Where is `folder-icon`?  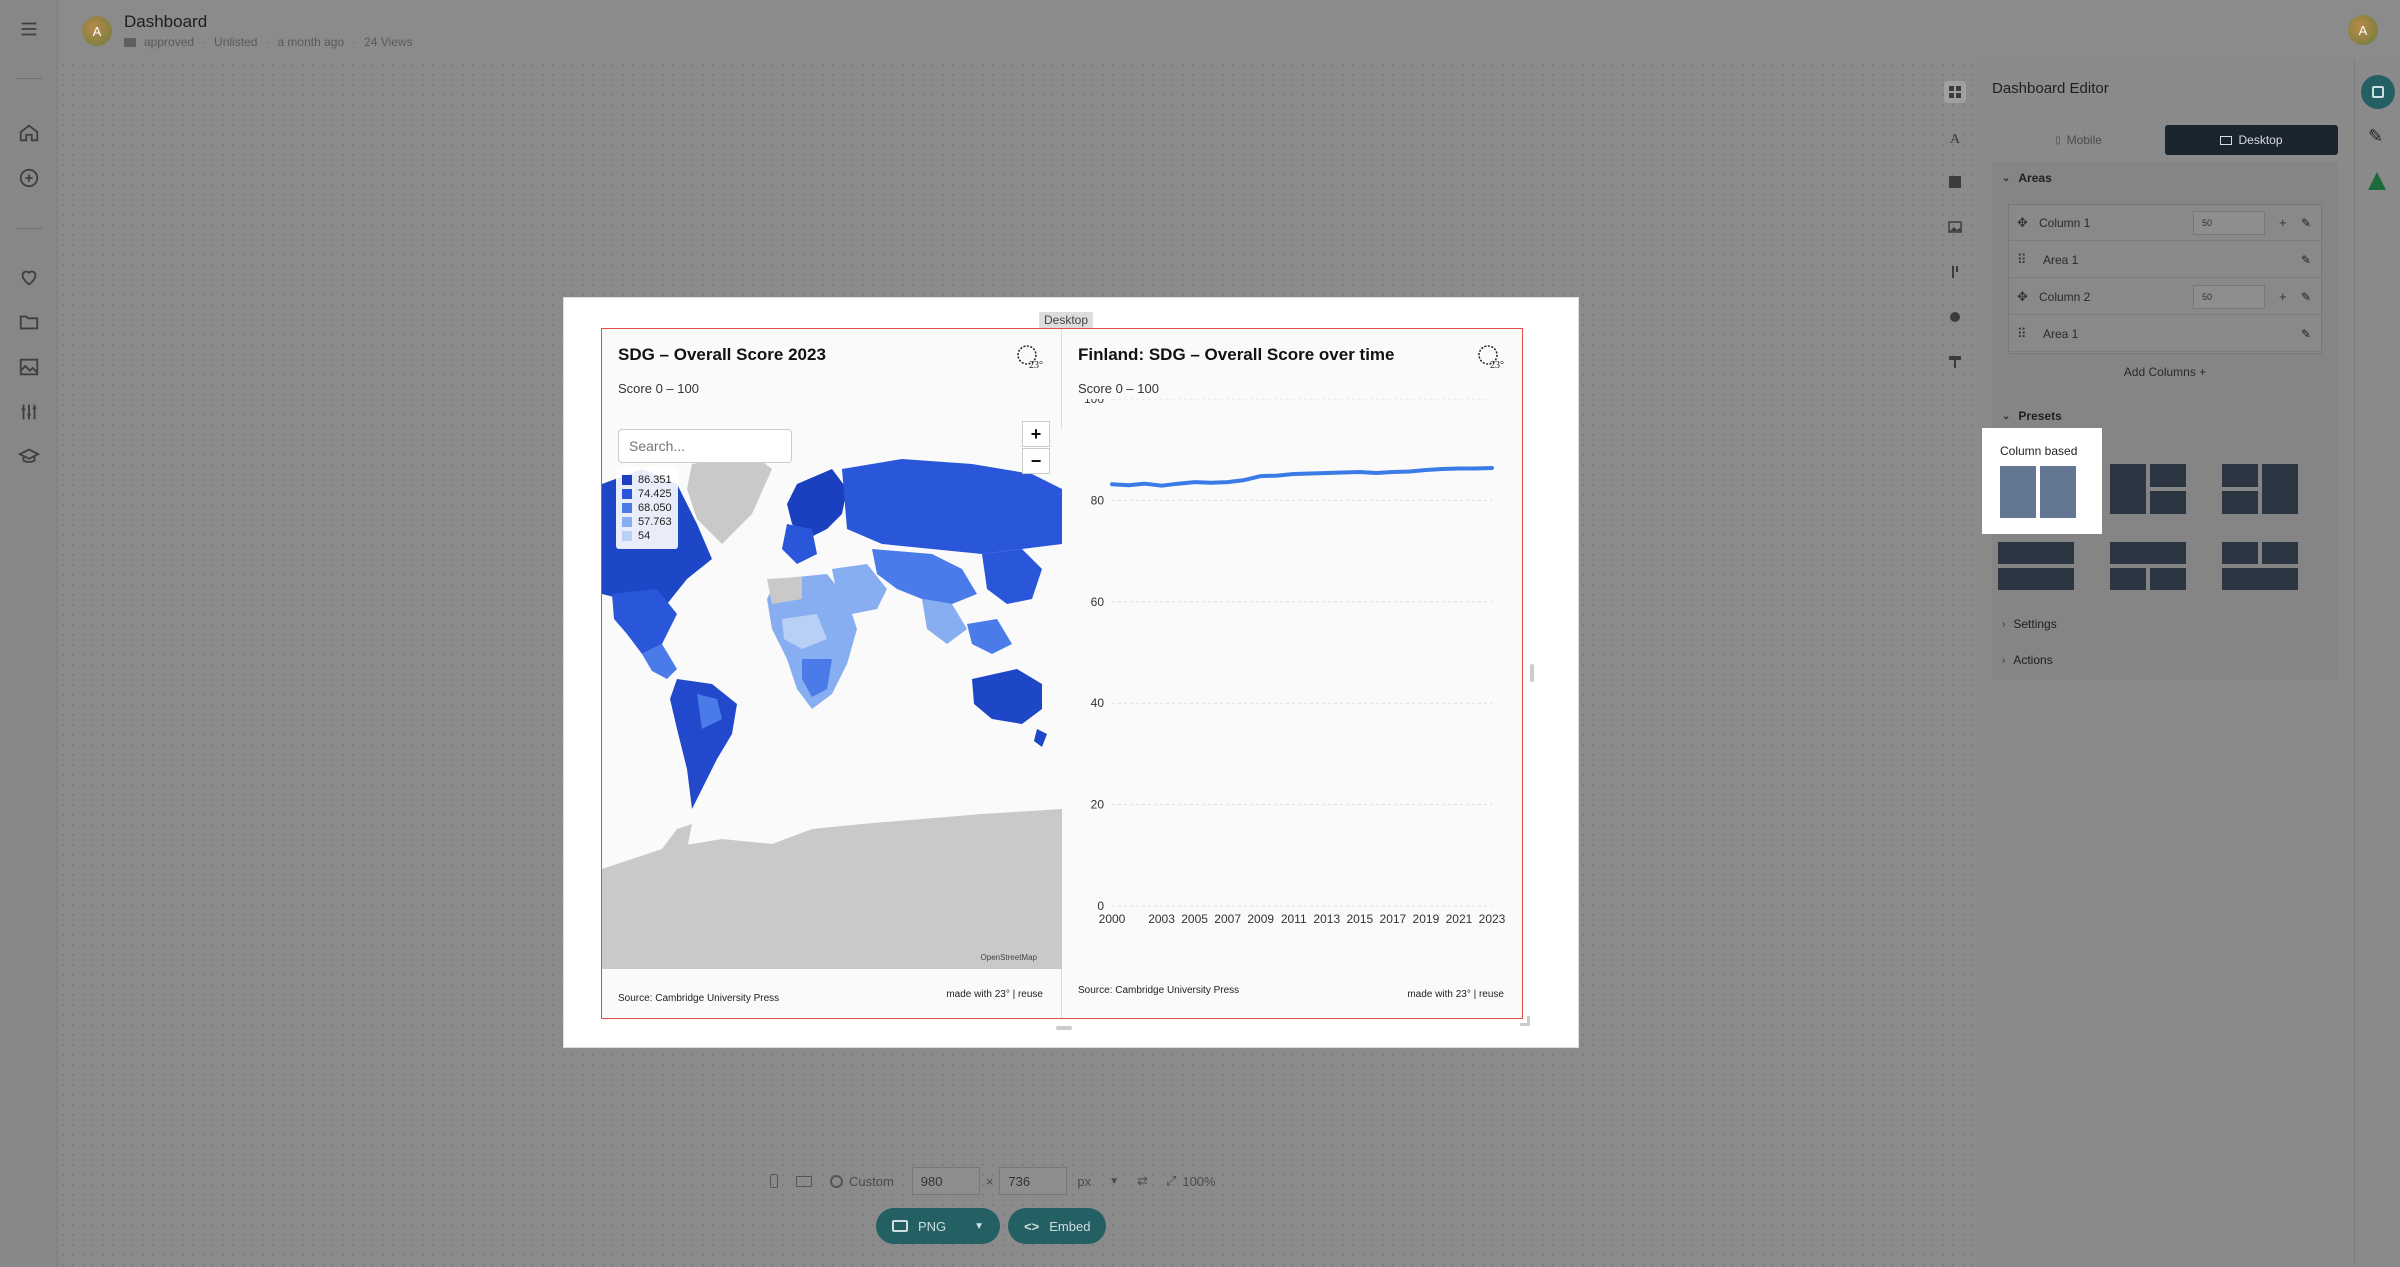
folder-icon is located at coordinates (29, 322).